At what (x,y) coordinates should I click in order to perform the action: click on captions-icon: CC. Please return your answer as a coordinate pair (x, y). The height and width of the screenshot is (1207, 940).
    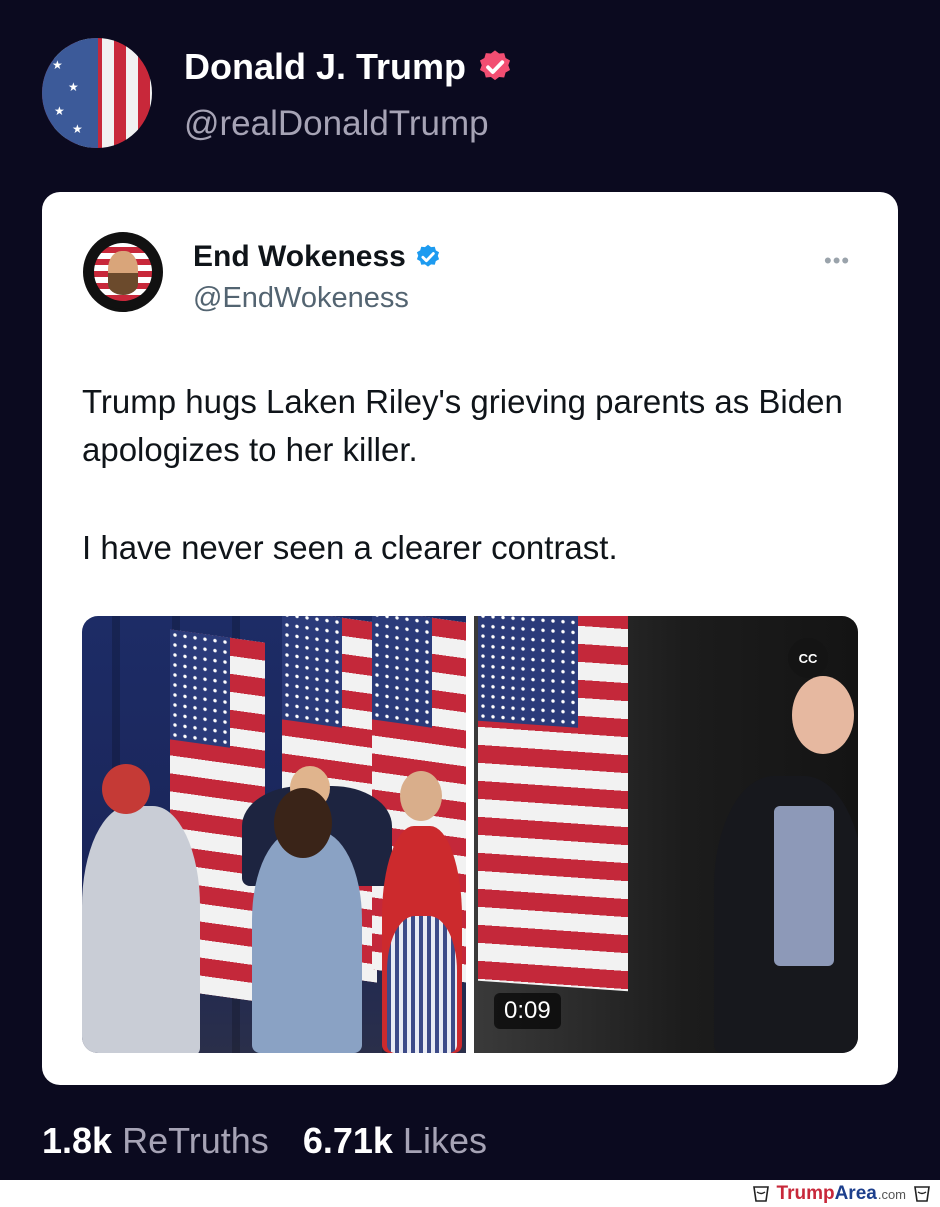
    Looking at the image, I should click on (808, 658).